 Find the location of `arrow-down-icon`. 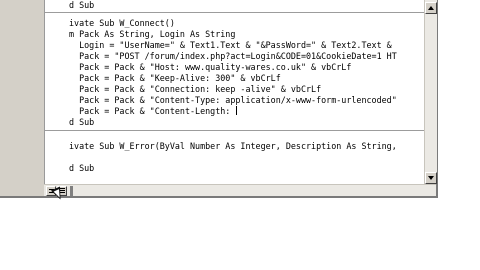

arrow-down-icon is located at coordinates (431, 178).